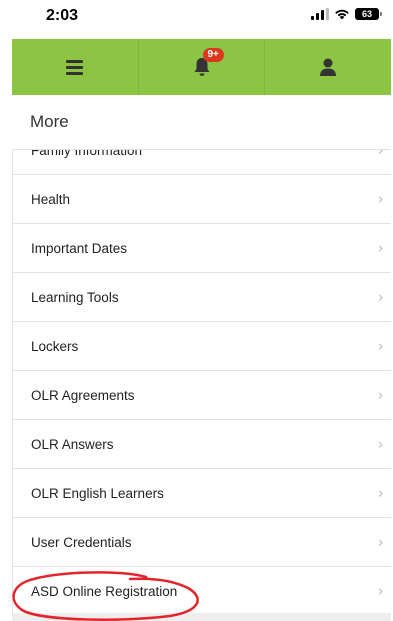  I want to click on profile-button, so click(328, 67).